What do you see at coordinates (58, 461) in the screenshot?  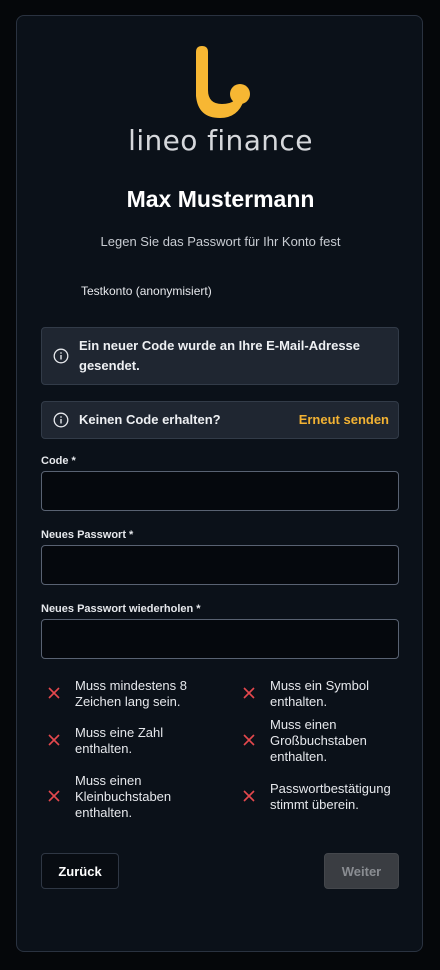 I see `code-label: Code *` at bounding box center [58, 461].